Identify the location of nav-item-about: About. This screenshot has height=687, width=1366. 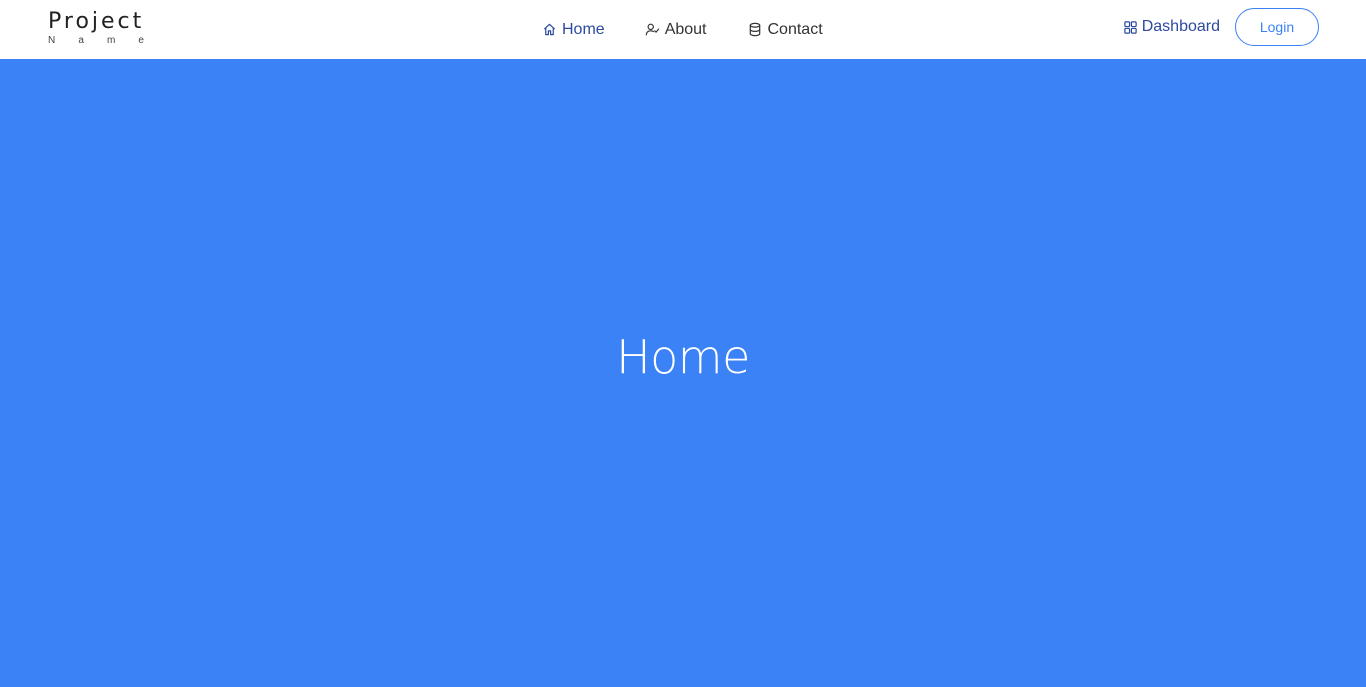
(676, 30).